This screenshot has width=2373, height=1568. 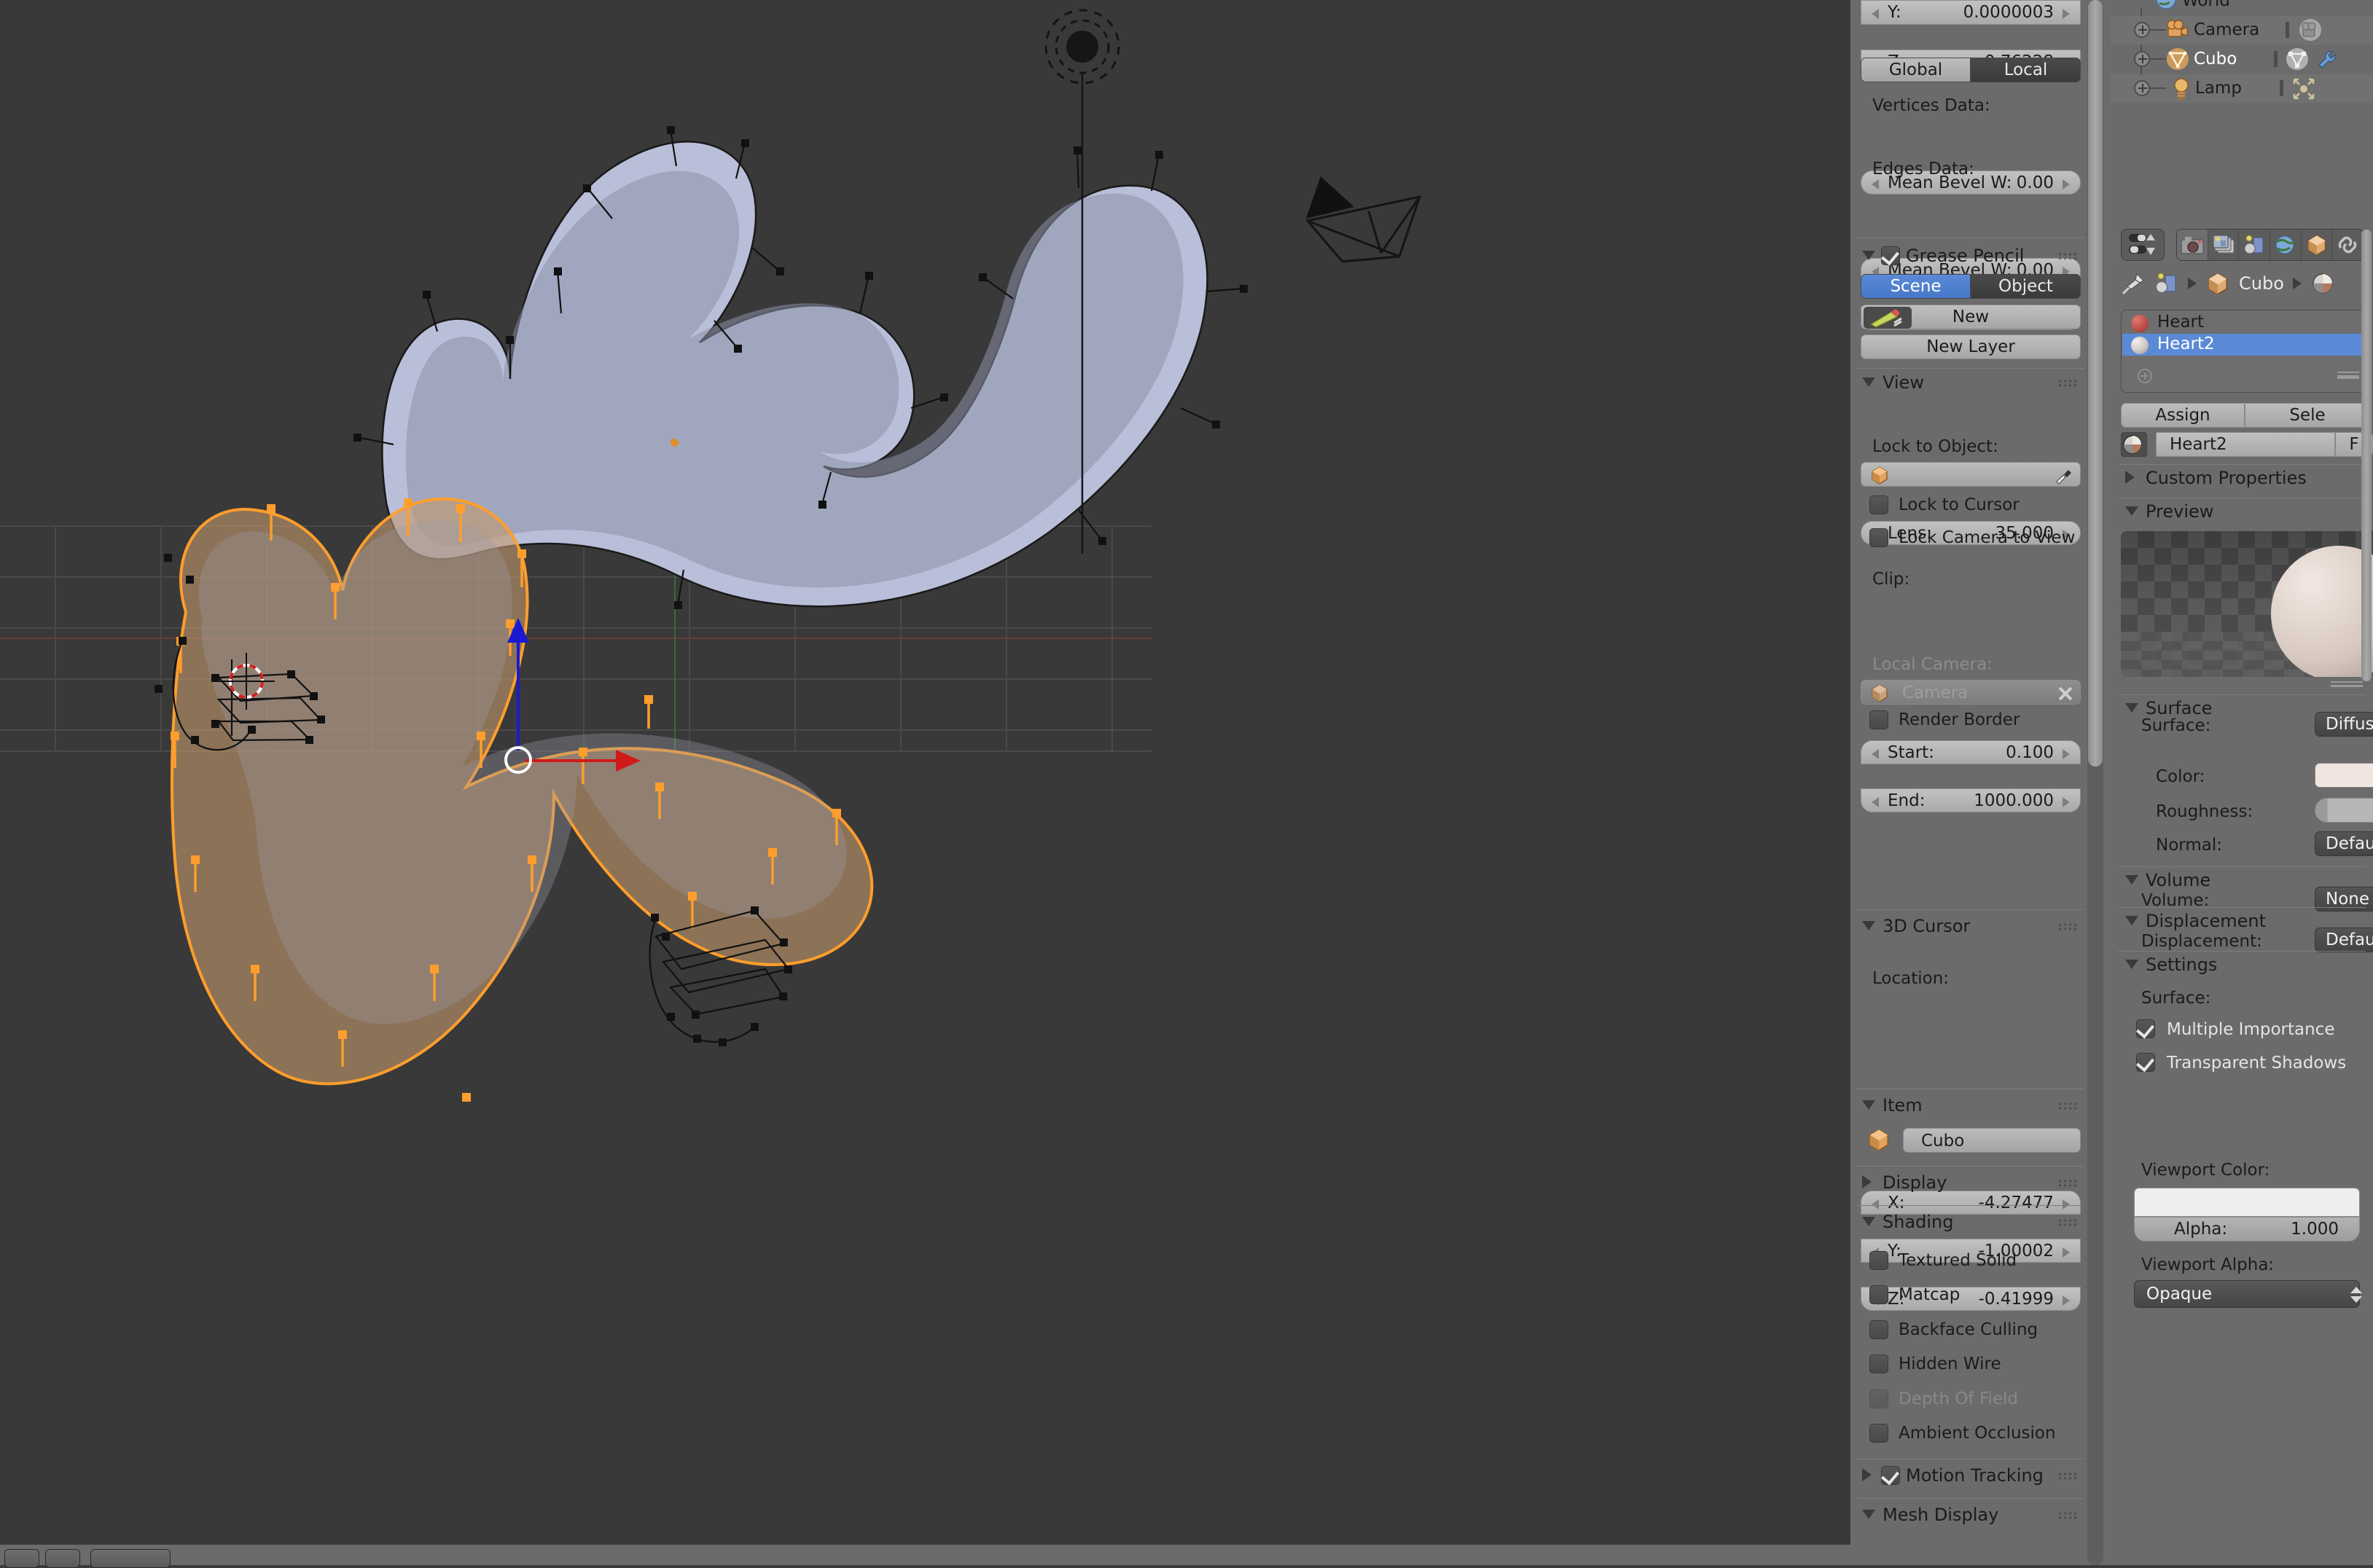 What do you see at coordinates (1971, 1476) in the screenshot?
I see `motion-tracking-panel-header: Motion Tracking` at bounding box center [1971, 1476].